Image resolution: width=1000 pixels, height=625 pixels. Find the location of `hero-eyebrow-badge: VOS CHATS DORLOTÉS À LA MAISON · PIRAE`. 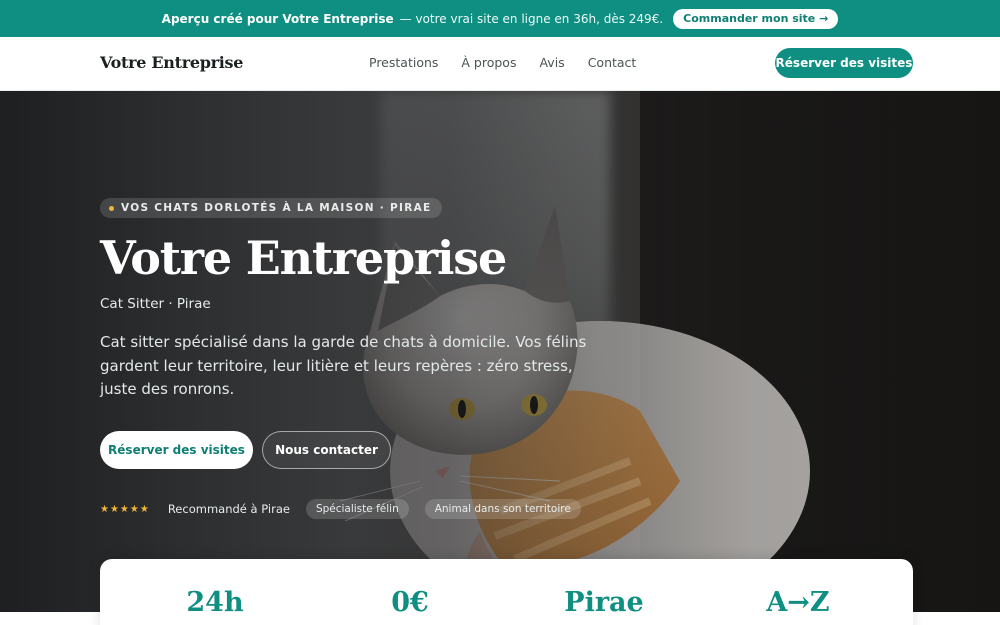

hero-eyebrow-badge: VOS CHATS DORLOTÉS À LA MAISON · PIRAE is located at coordinates (271, 208).